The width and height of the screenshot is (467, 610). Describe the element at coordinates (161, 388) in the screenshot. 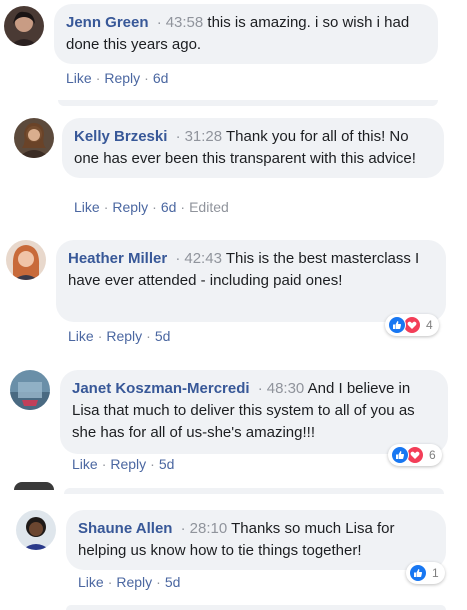

I see `comment-author: Janet Koszman-Mercredi` at that location.